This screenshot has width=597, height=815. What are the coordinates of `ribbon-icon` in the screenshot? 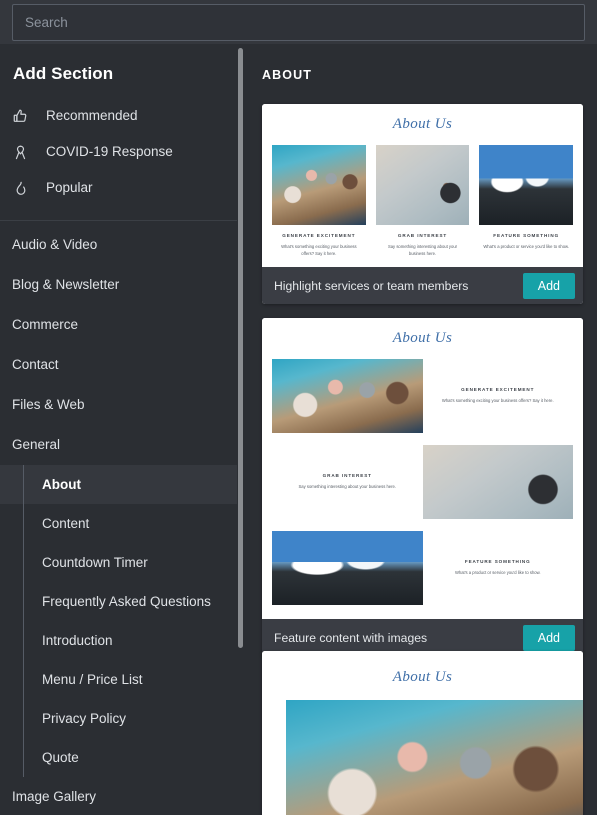 It's located at (25, 152).